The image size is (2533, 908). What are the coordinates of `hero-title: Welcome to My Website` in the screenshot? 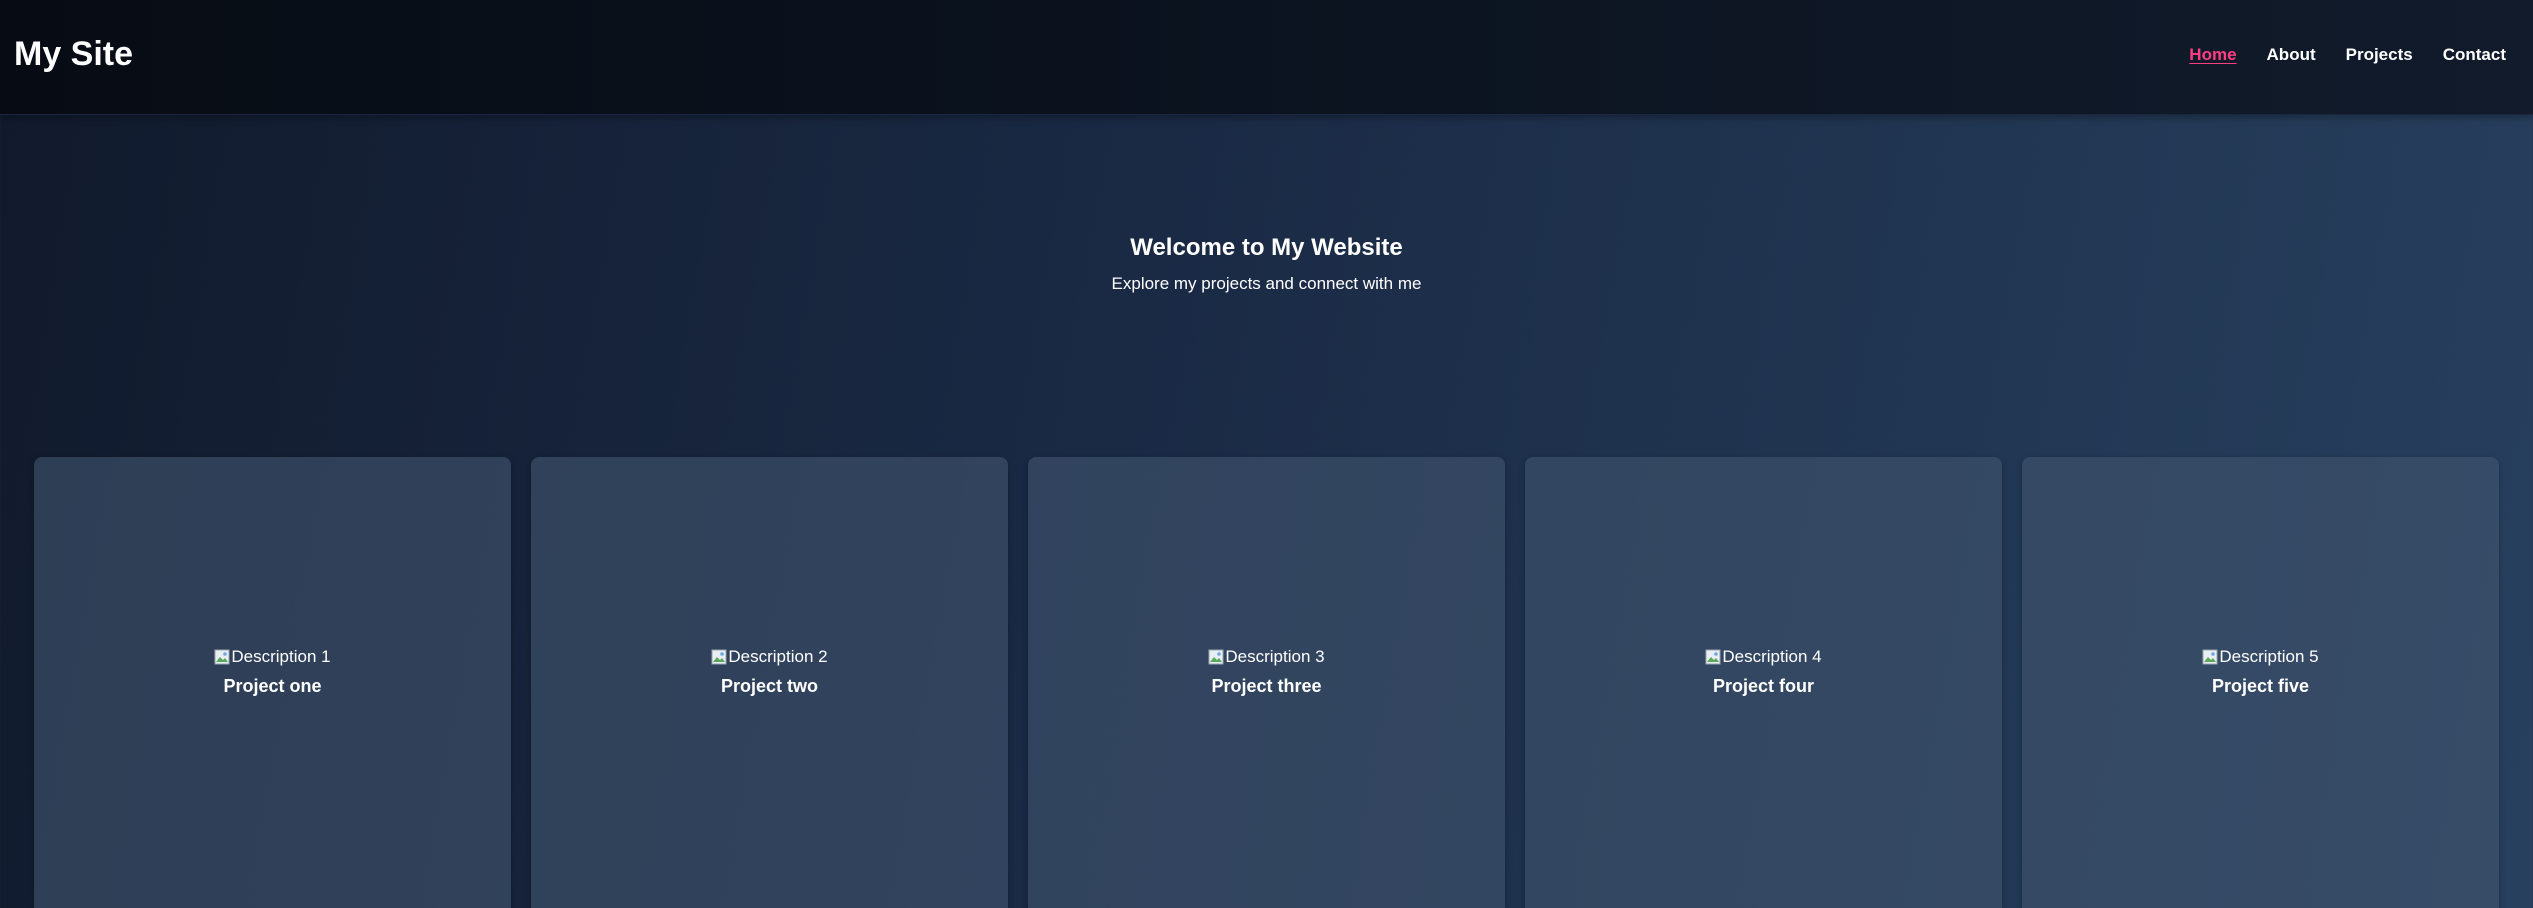 It's located at (1266, 247).